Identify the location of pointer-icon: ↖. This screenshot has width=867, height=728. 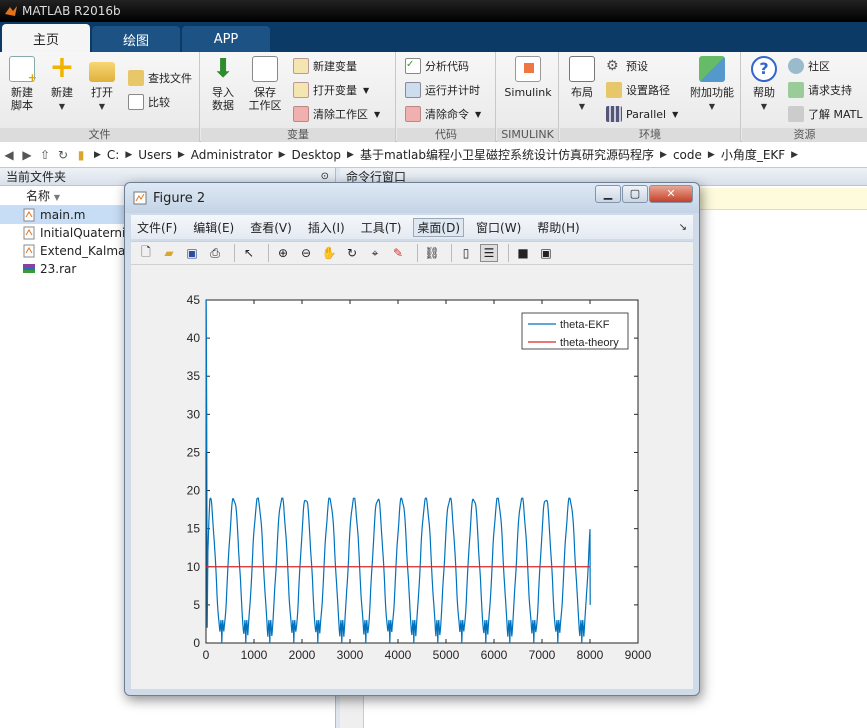
(249, 253).